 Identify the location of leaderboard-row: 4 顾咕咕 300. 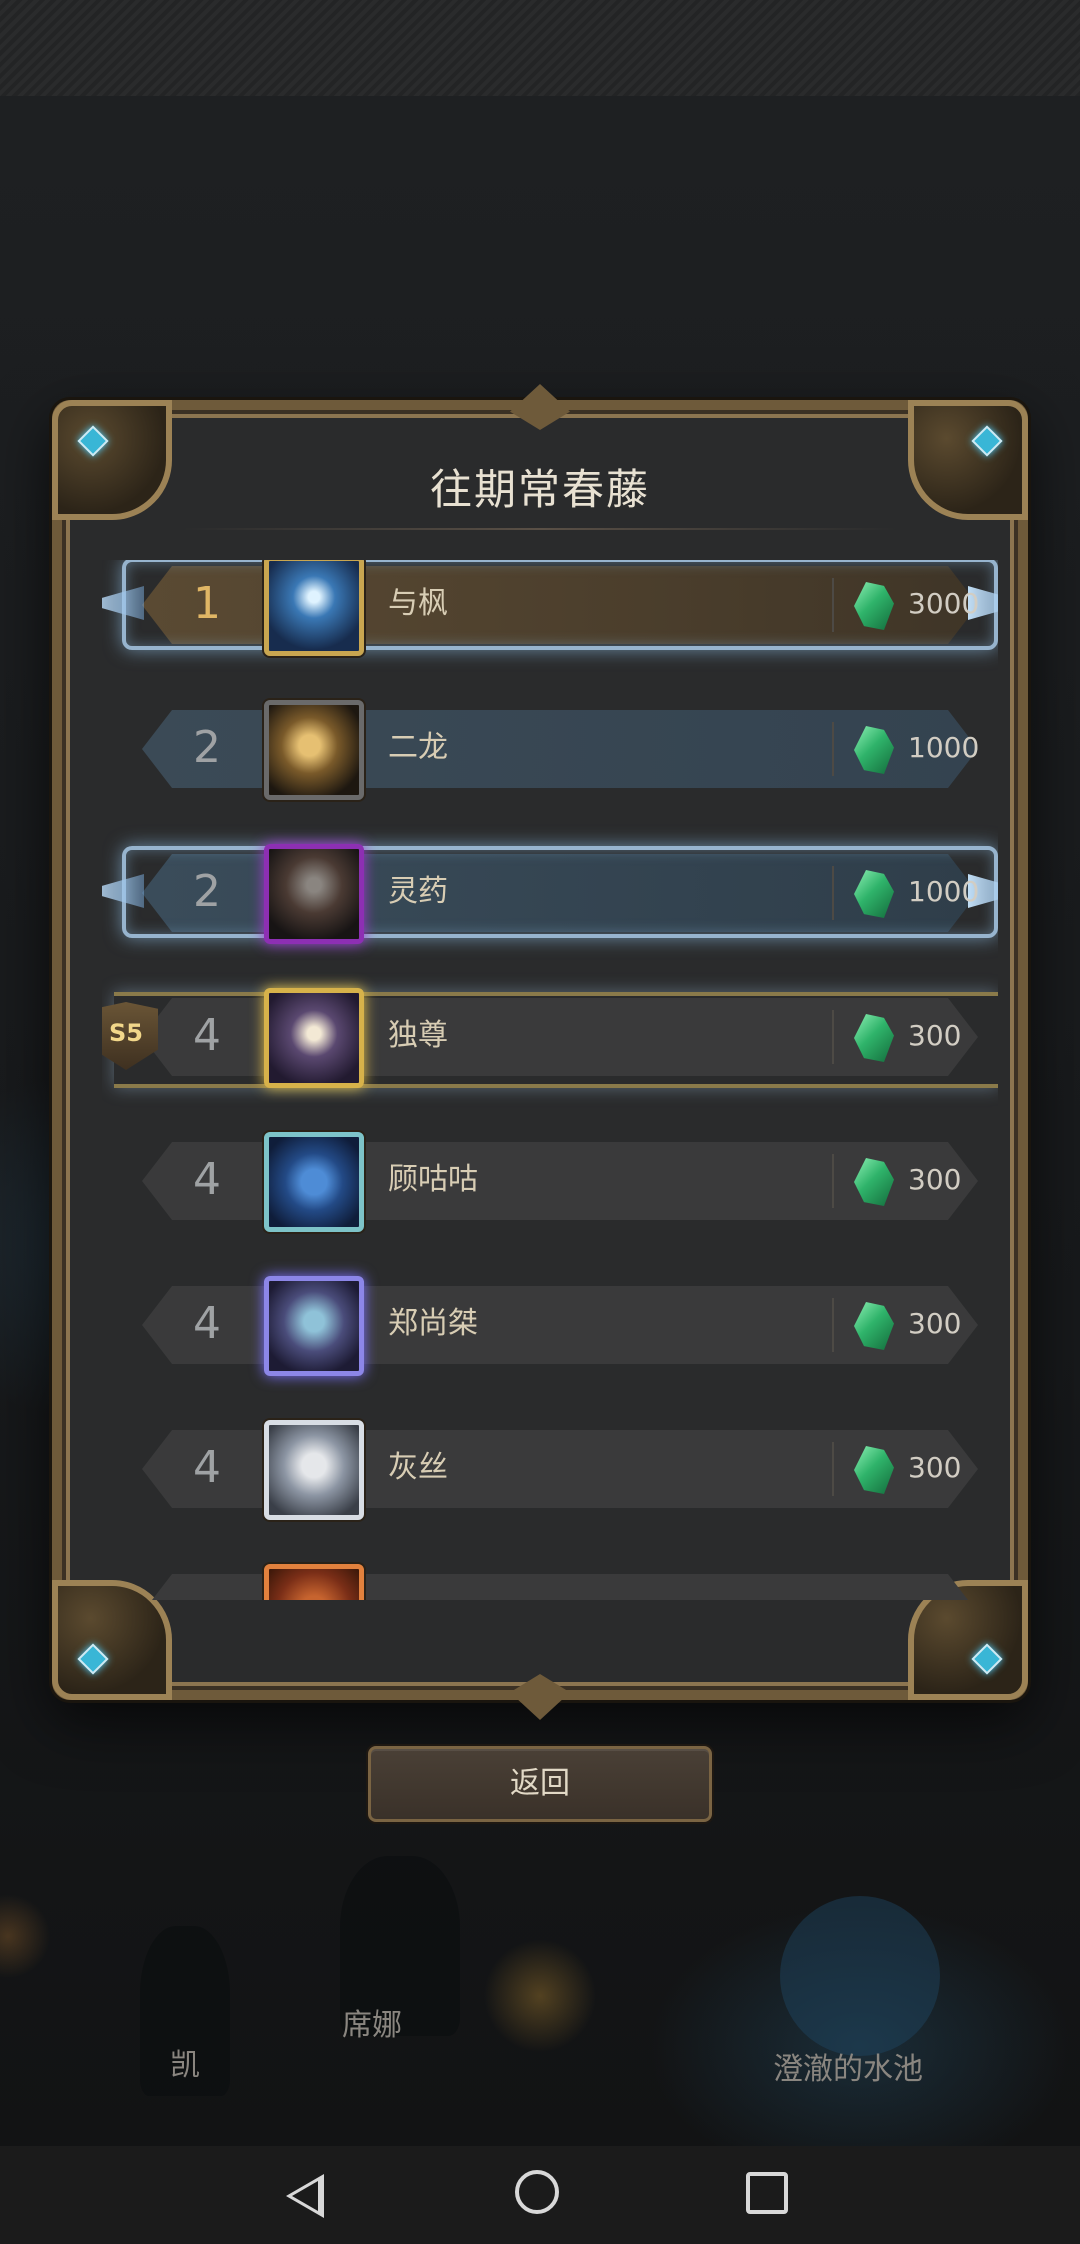
(550, 1182).